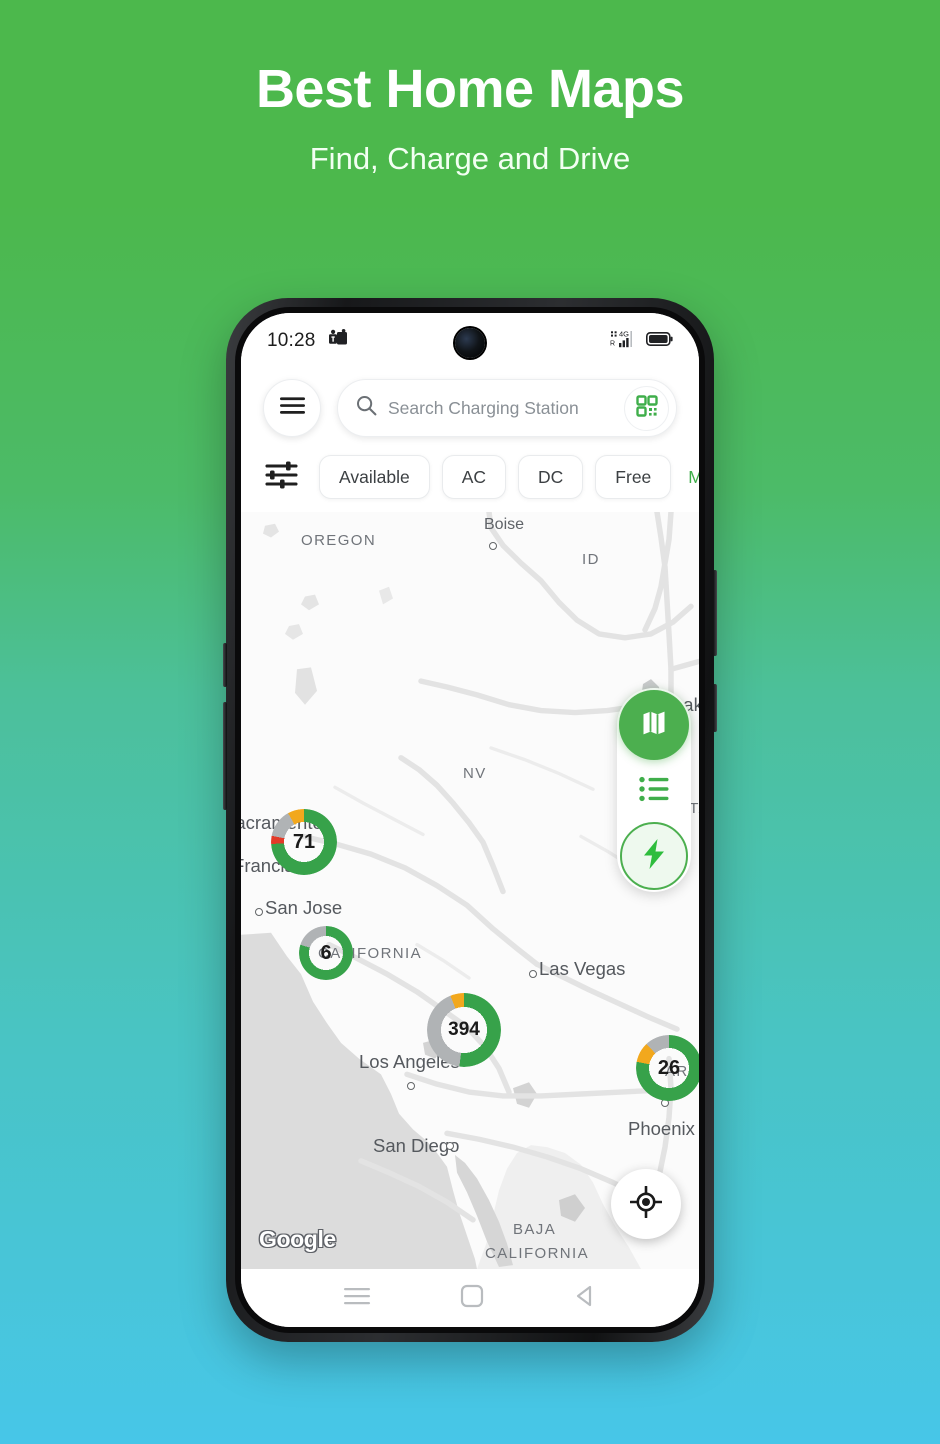 The height and width of the screenshot is (1444, 940). I want to click on filter-chip-row: Available AC DC Free M, so click(470, 478).